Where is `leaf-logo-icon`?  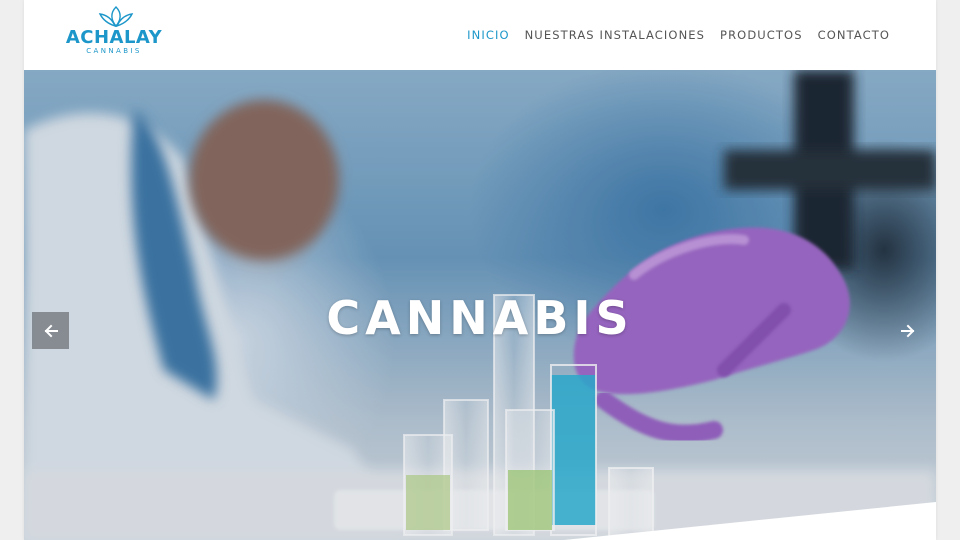 leaf-logo-icon is located at coordinates (116, 17).